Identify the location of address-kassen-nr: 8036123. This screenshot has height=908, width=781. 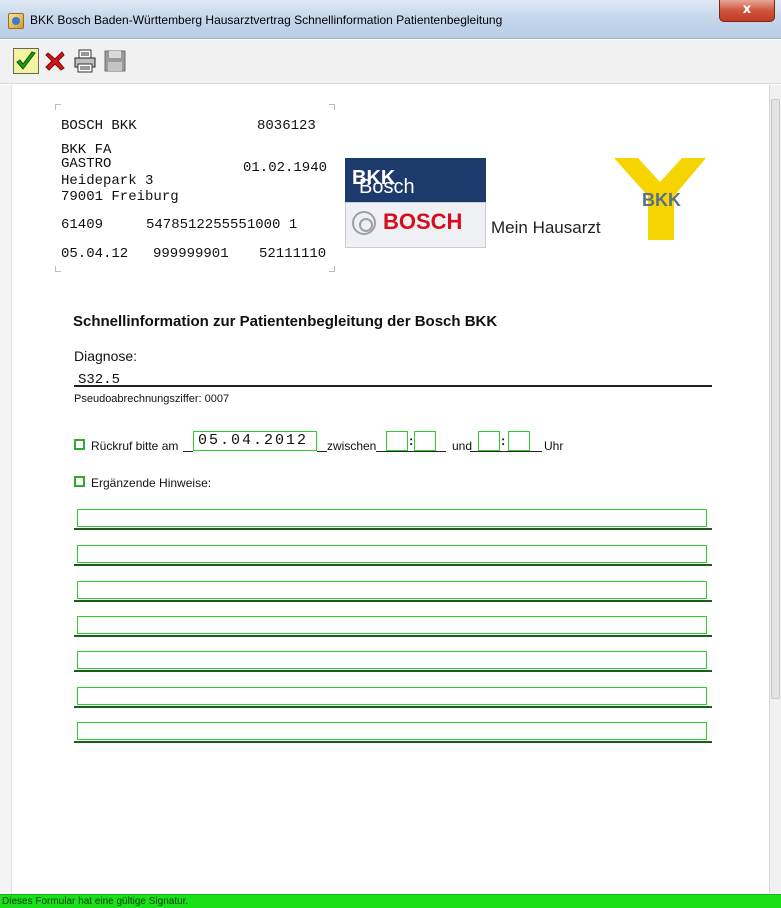
(286, 126).